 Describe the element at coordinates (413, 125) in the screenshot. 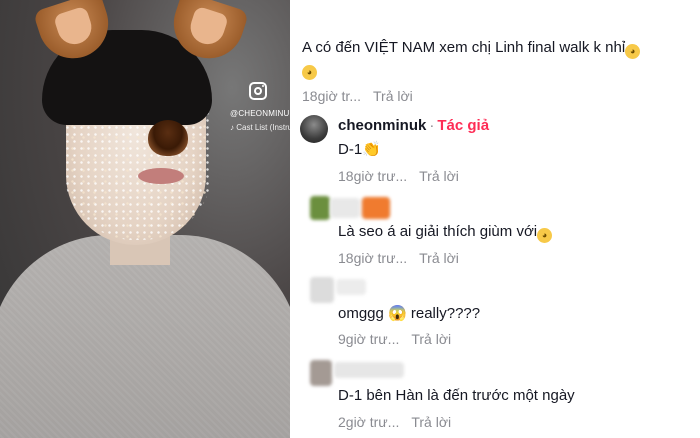

I see `comment-username: cheonminuk · Tác giả` at that location.